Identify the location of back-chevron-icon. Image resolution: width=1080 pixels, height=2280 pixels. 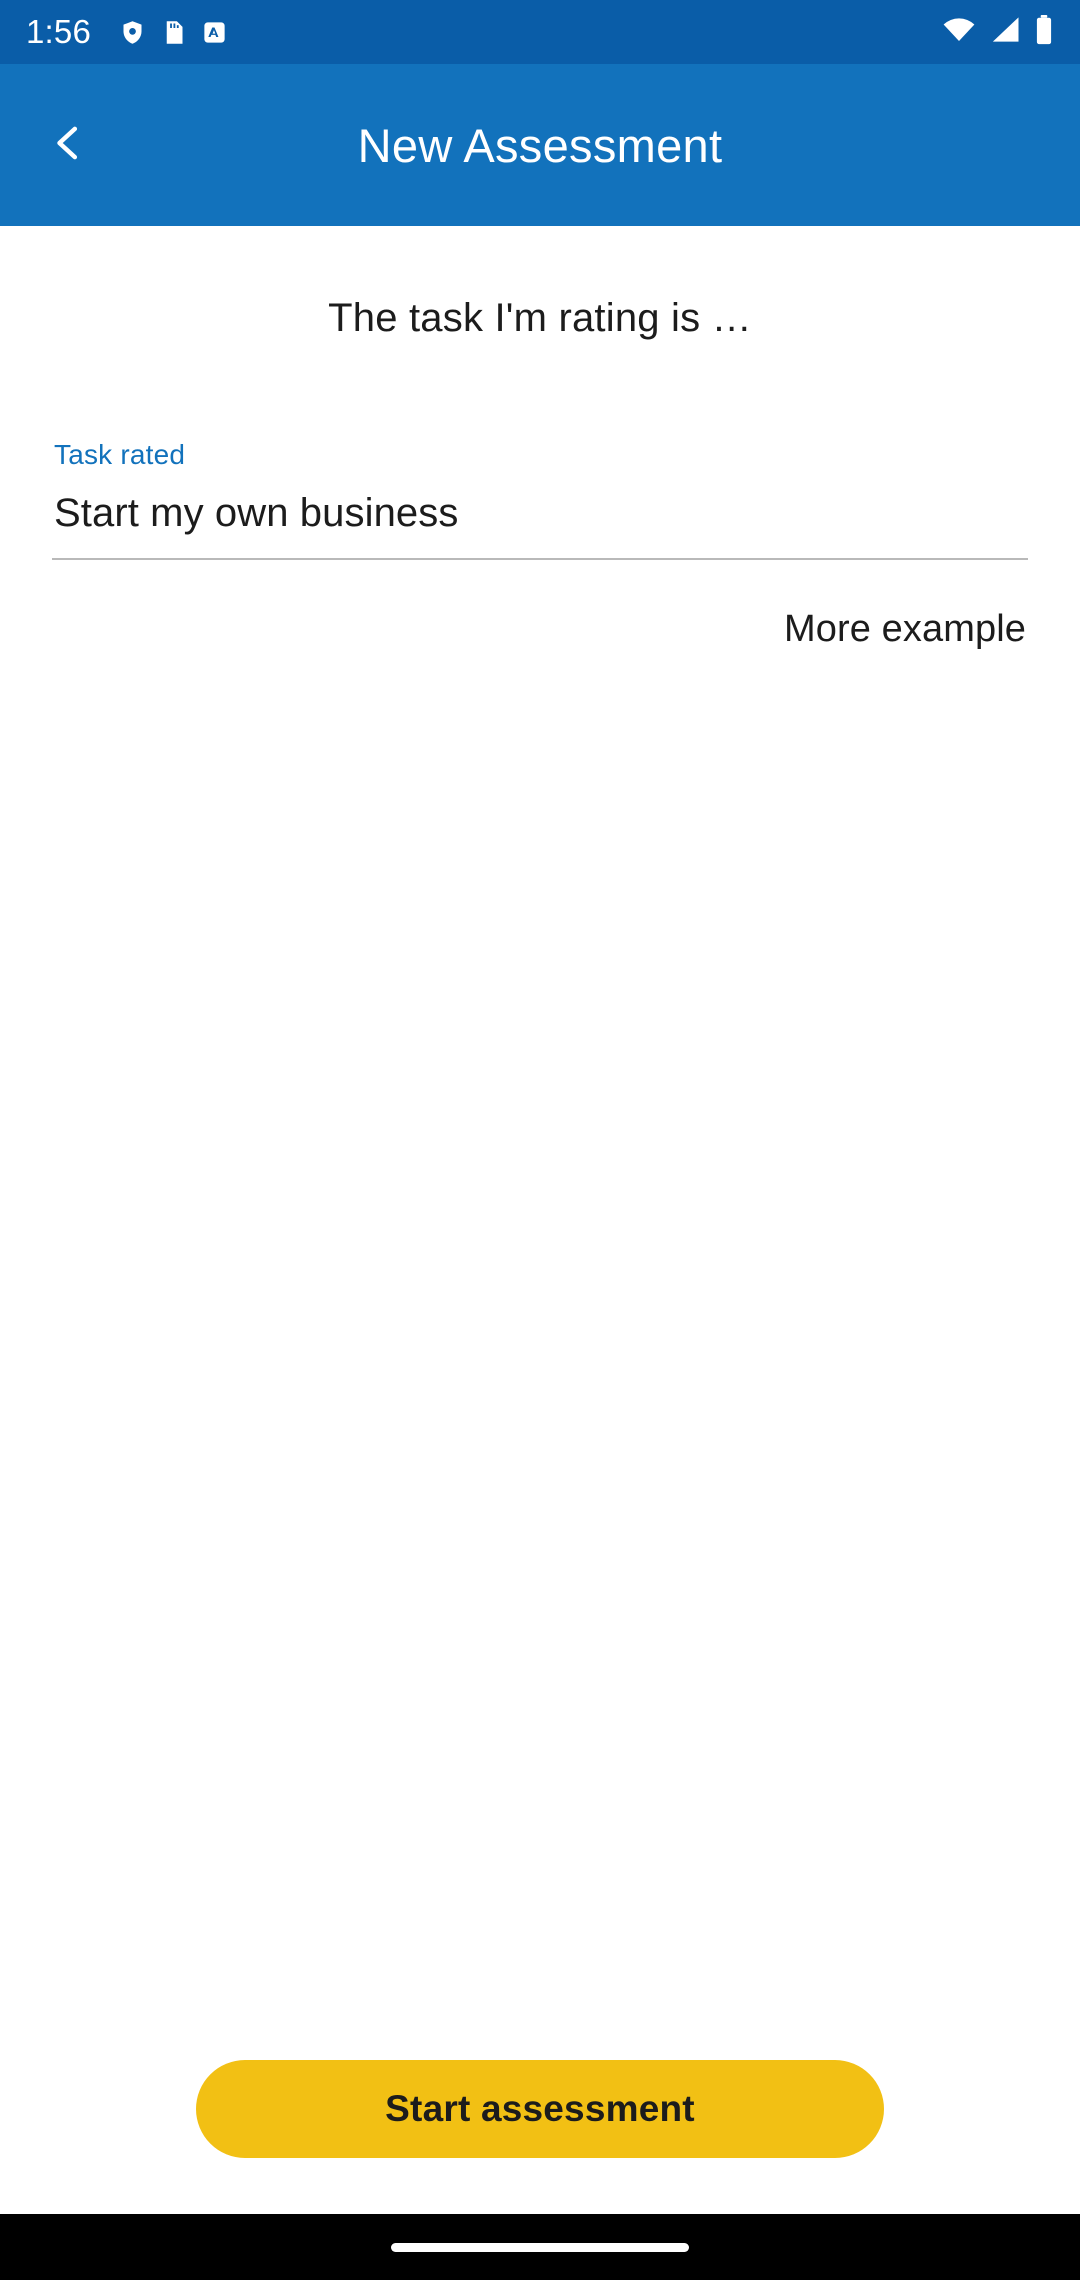
(69, 145).